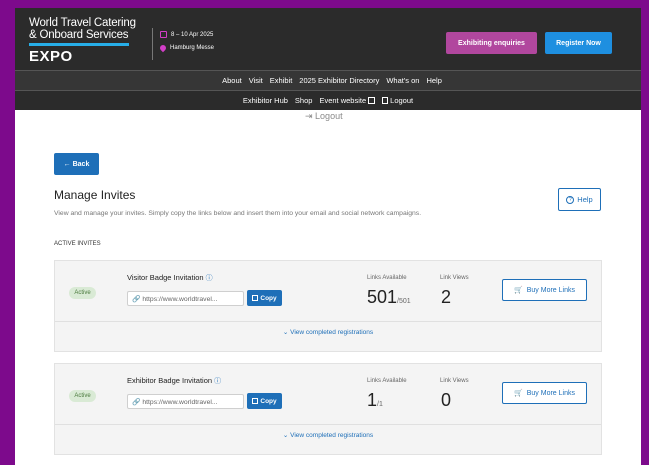 The image size is (649, 465). What do you see at coordinates (79, 34) in the screenshot?
I see `logo-line-2: & Onboard Services` at bounding box center [79, 34].